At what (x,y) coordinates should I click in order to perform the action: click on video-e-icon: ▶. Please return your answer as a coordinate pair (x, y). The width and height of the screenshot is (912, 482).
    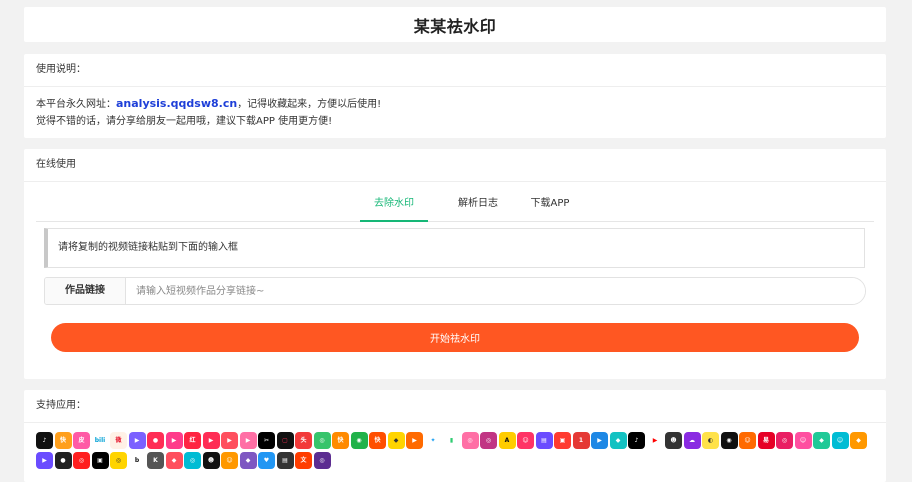
    Looking at the image, I should click on (229, 440).